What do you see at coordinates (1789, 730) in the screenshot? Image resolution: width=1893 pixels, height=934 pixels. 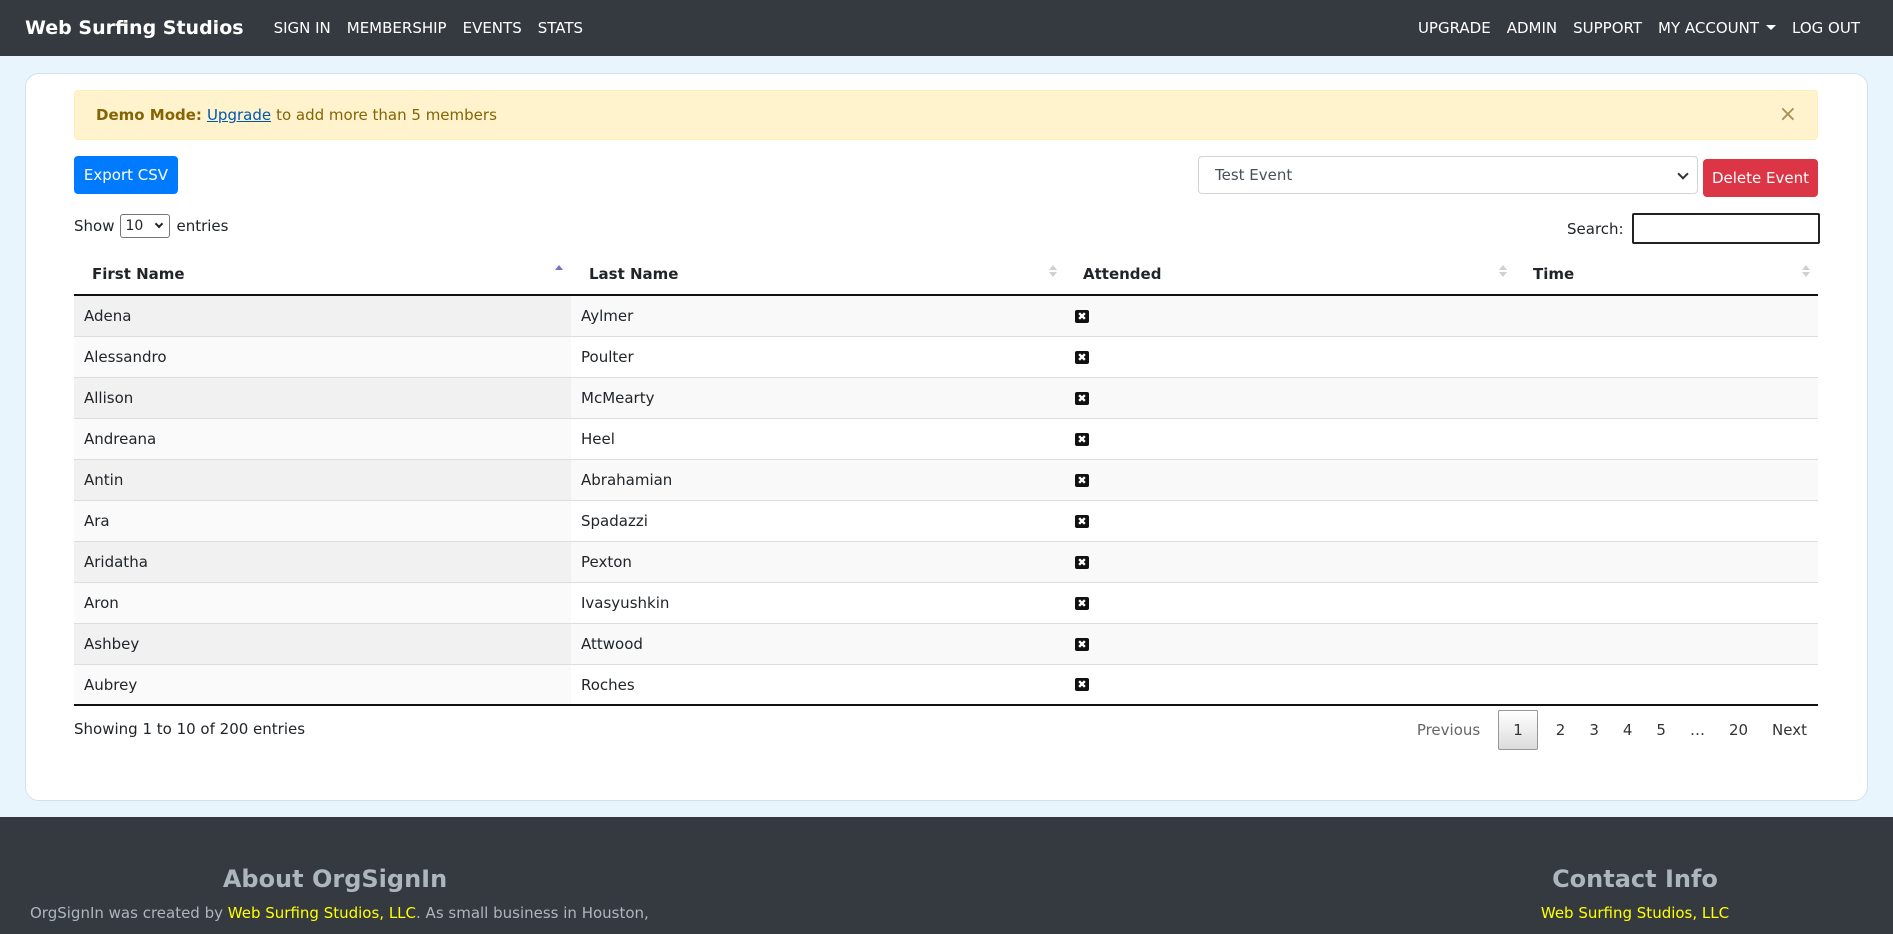 I see `pagination-next: Next` at bounding box center [1789, 730].